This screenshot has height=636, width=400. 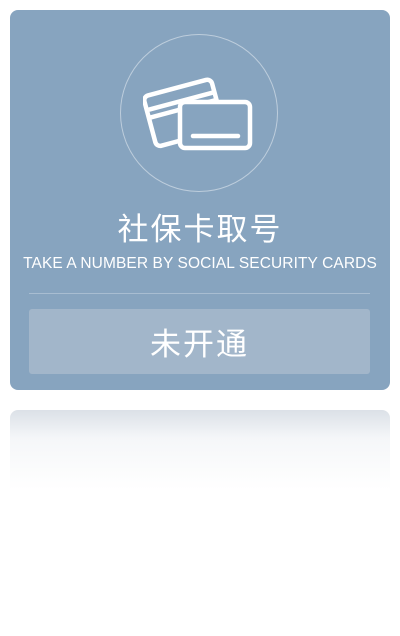 I want to click on icon-circle, so click(x=199, y=113).